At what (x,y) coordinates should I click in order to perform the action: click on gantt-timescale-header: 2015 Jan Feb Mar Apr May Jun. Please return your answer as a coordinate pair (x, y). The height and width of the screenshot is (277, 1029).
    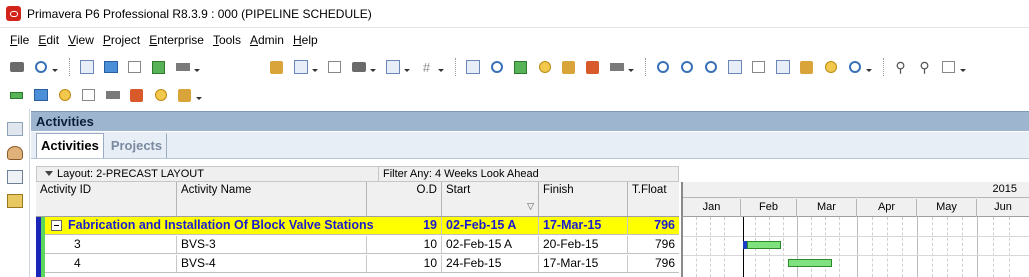
    Looking at the image, I should click on (855, 199).